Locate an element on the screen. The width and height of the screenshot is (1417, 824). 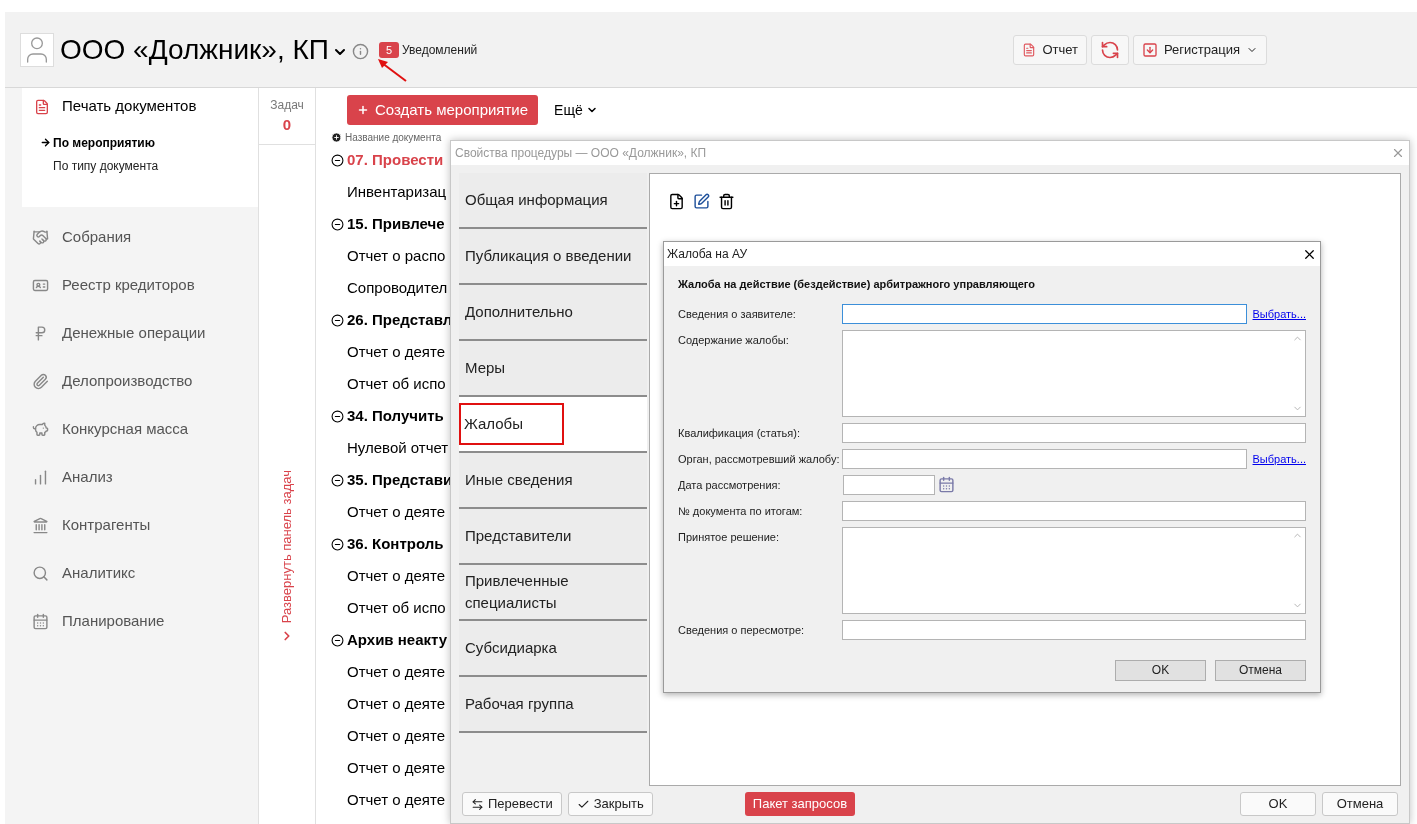
sidebar-item: Планирование is located at coordinates (140, 621).